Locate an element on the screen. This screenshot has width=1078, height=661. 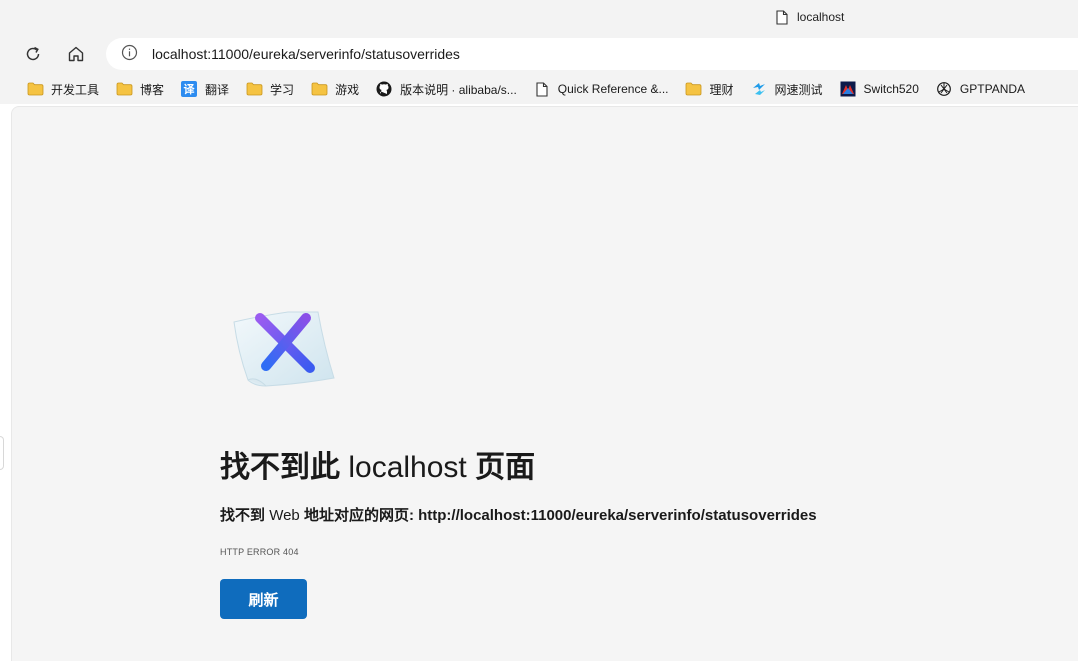
tab-title: localhost is located at coordinates (821, 17).